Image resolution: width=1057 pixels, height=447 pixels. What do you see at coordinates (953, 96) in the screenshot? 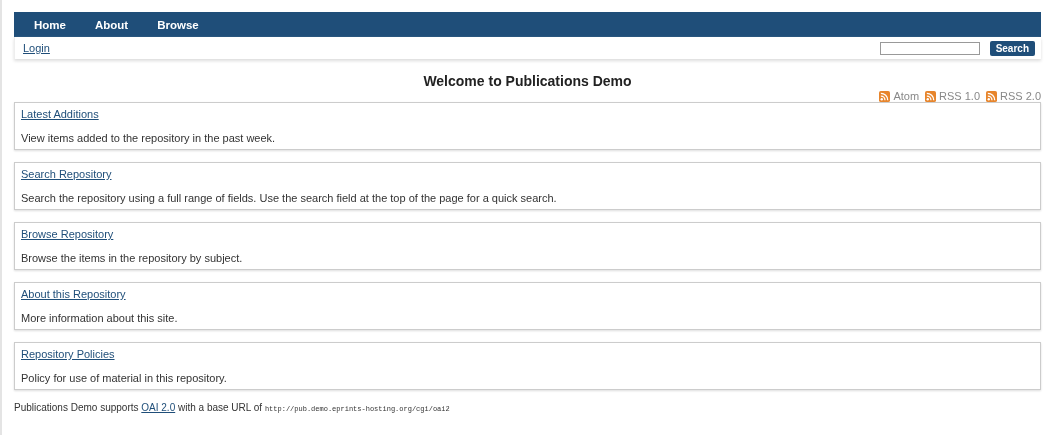
I see `feed-link: RSS 1.0` at bounding box center [953, 96].